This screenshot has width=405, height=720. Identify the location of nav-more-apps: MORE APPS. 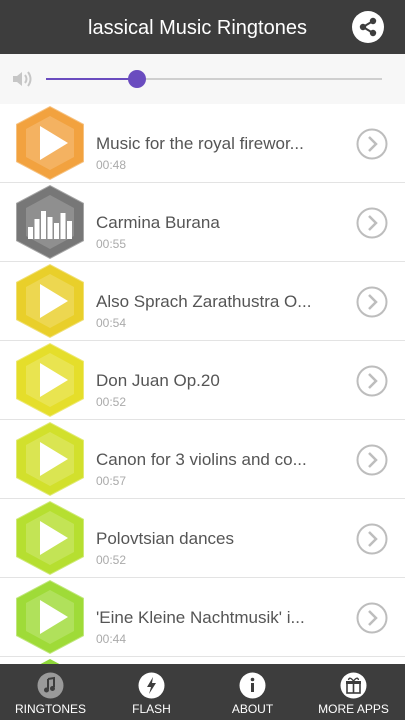
(353, 692).